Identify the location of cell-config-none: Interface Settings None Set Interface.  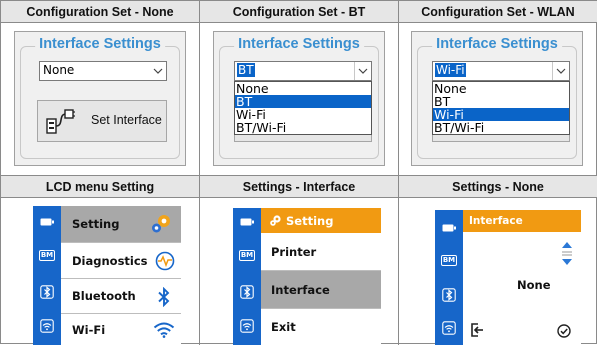
(100, 99).